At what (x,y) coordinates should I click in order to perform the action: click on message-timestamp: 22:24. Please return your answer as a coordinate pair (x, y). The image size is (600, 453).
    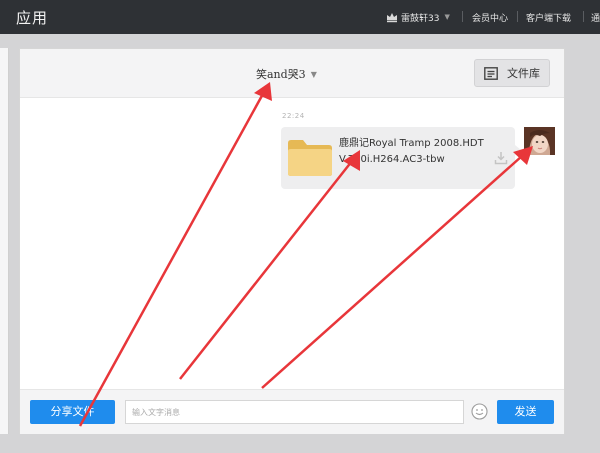
    Looking at the image, I should click on (293, 116).